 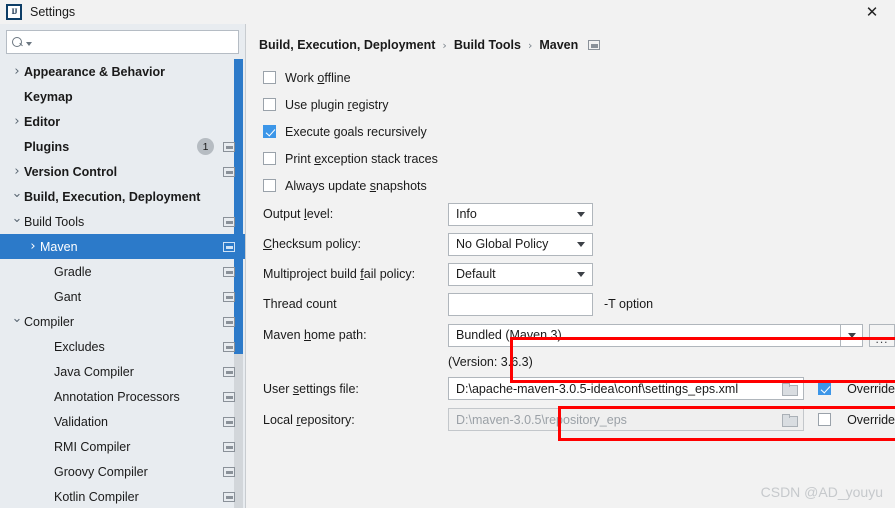 I want to click on sidebar-item-maven: › Maven, so click(x=122, y=246).